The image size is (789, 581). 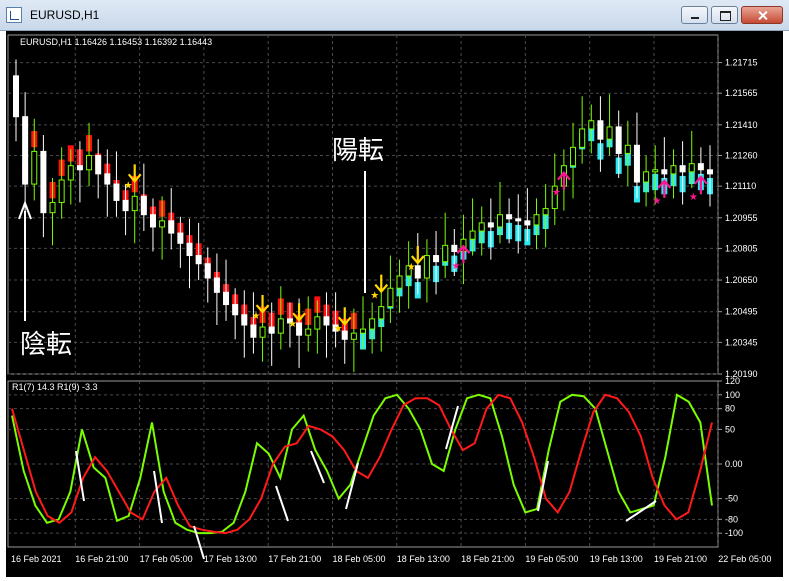 I want to click on window-title-bar: EURUSD,H1, so click(x=394, y=15).